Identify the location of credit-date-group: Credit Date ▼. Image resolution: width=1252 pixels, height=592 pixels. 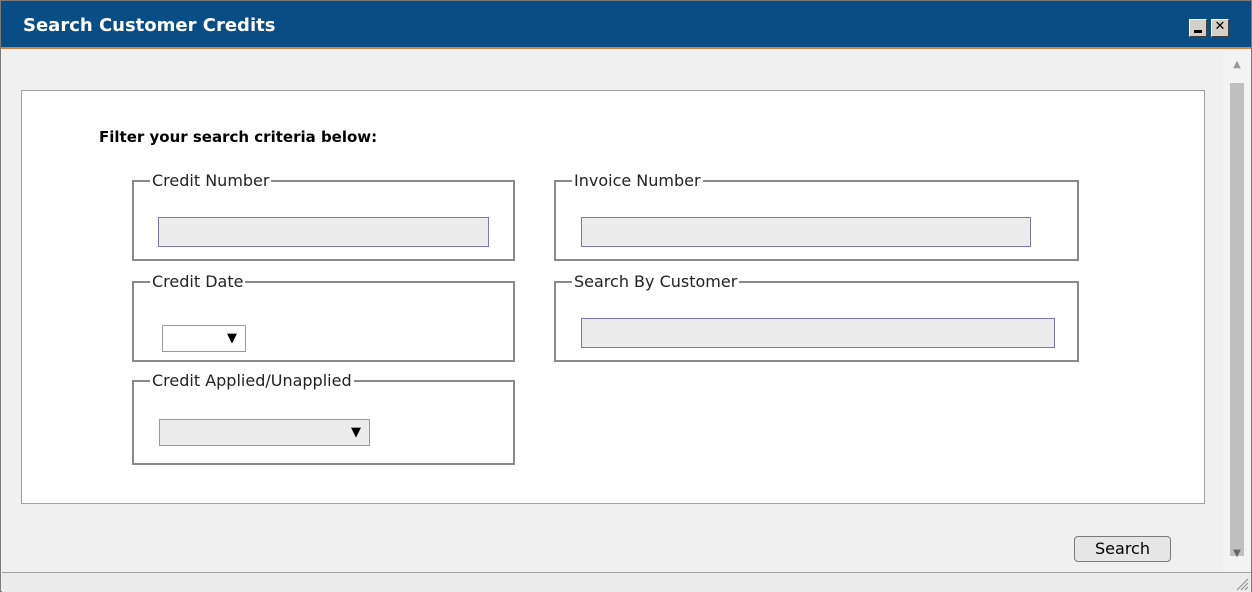
(323, 318).